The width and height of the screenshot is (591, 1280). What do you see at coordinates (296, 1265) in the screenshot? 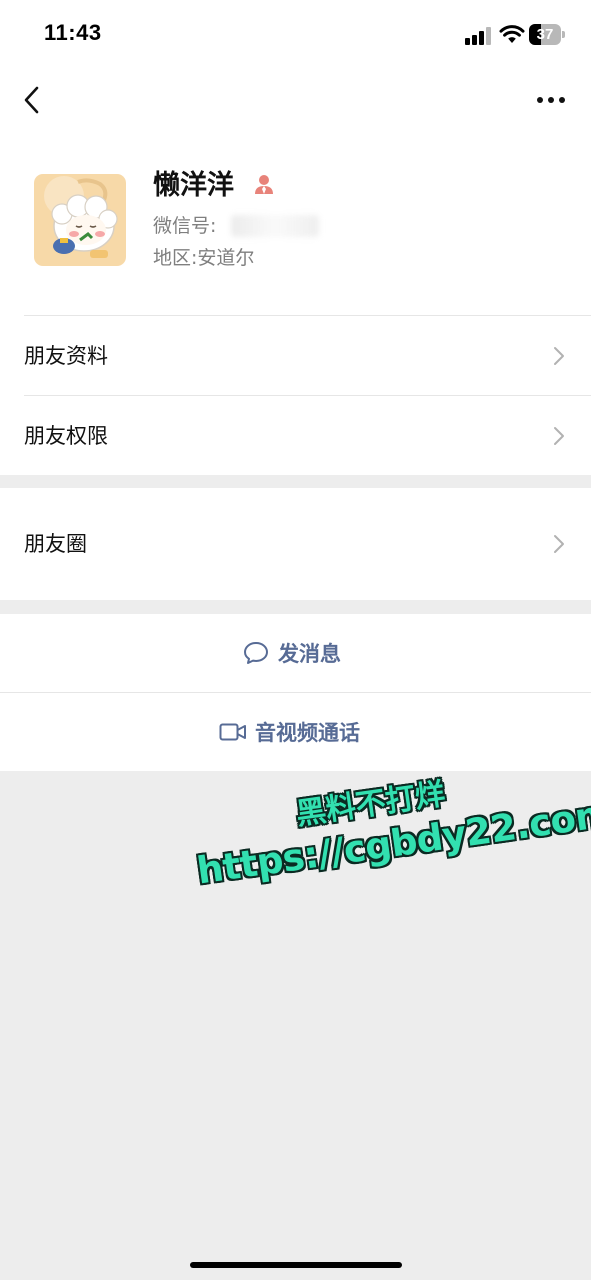
I see `home-indicator` at bounding box center [296, 1265].